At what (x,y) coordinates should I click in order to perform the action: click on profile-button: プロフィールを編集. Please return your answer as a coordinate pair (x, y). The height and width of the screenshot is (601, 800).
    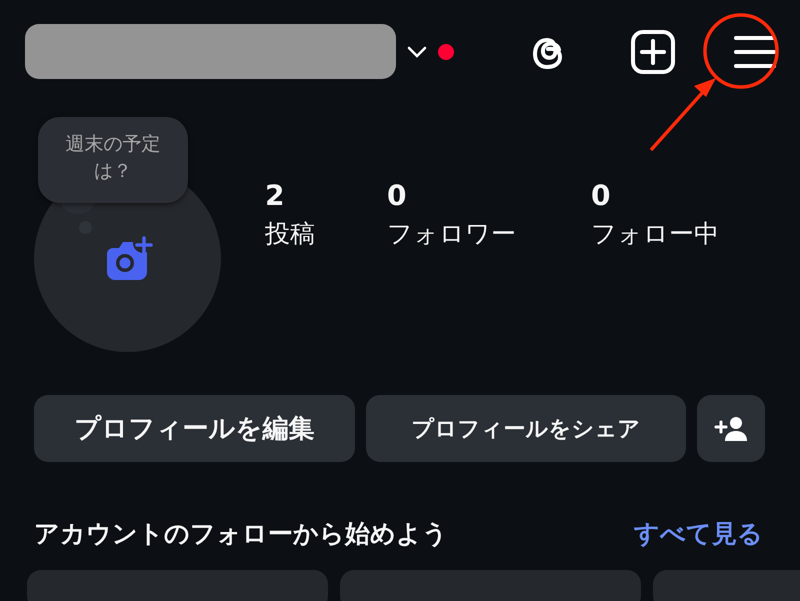
    Looking at the image, I should click on (194, 428).